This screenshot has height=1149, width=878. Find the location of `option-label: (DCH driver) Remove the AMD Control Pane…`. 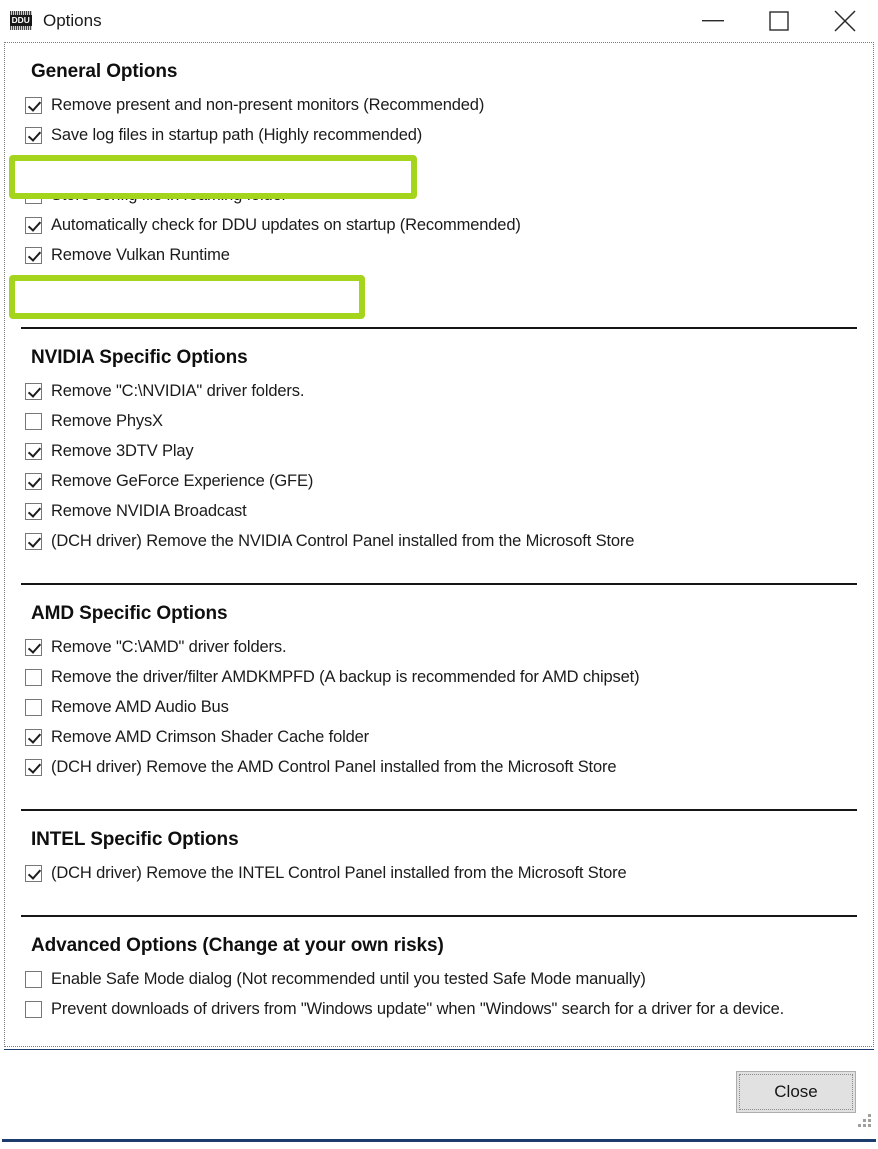

option-label: (DCH driver) Remove the AMD Control Pane… is located at coordinates (334, 766).